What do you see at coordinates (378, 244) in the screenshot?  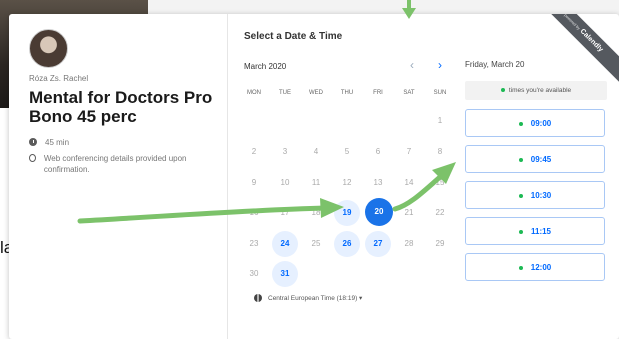 I see `calendar-day-available: 27` at bounding box center [378, 244].